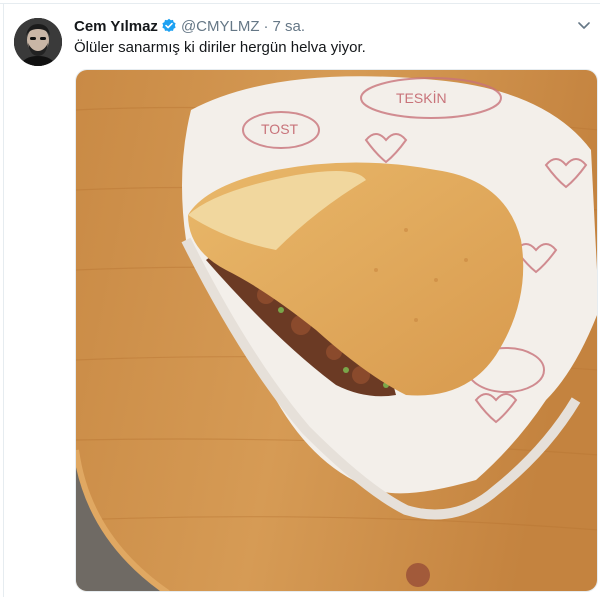  Describe the element at coordinates (300, 3) in the screenshot. I see `tweet-top-border` at that location.